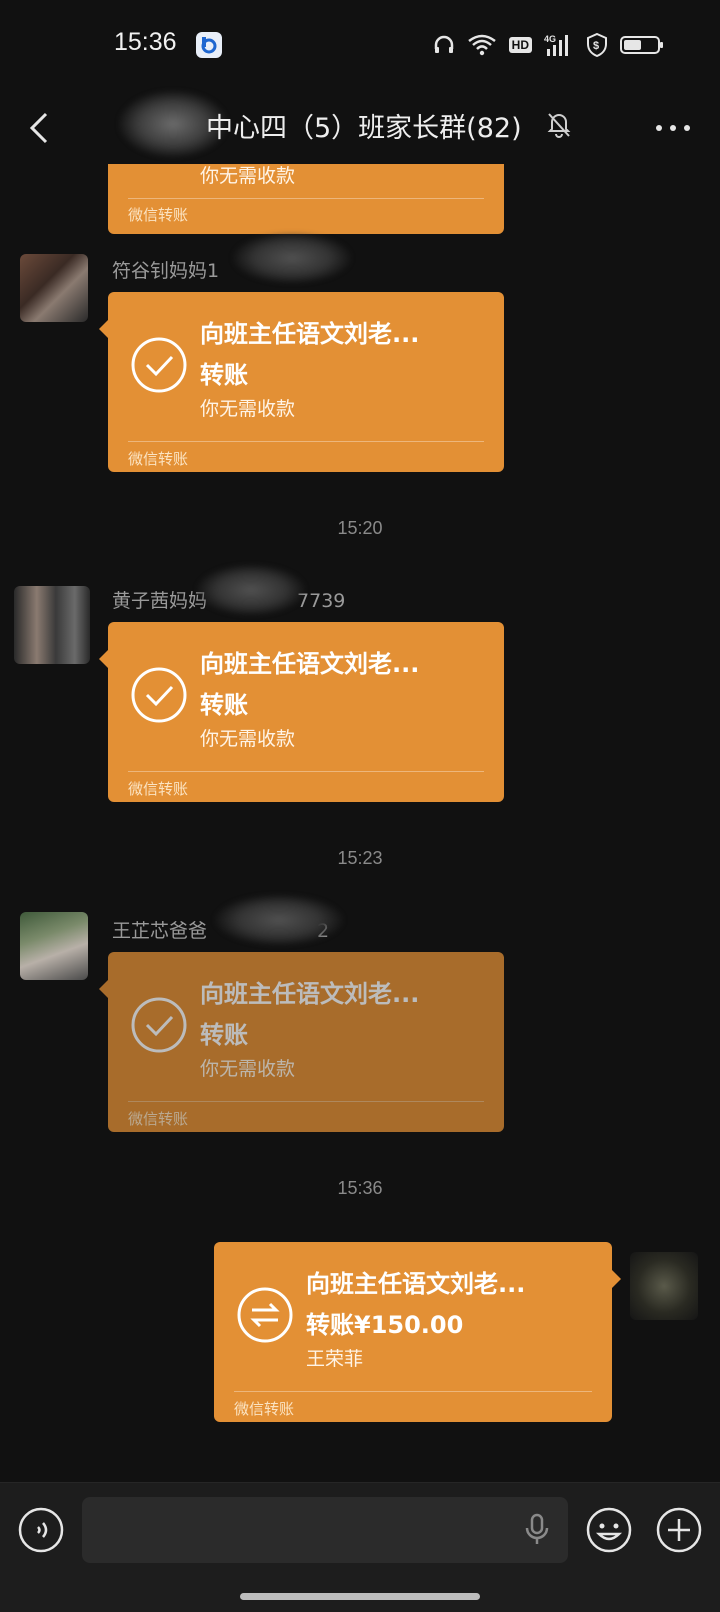 This screenshot has height=1612, width=720. Describe the element at coordinates (265, 1315) in the screenshot. I see `transfer-arrows-icon` at that location.